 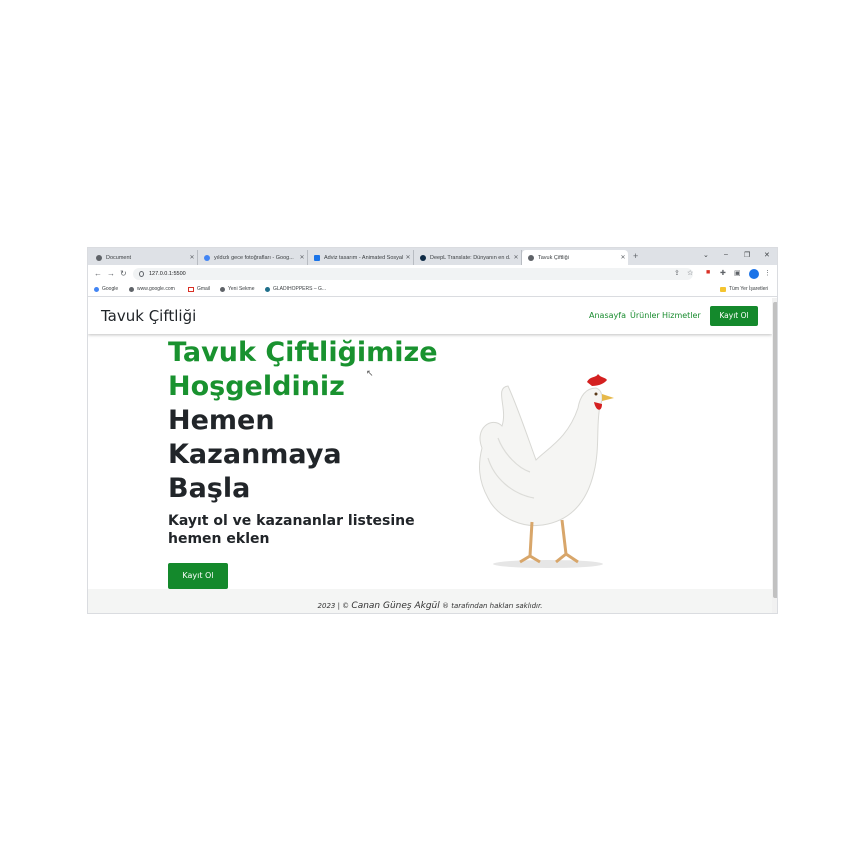 I want to click on hero-title-line-5: Başla, so click(x=209, y=488).